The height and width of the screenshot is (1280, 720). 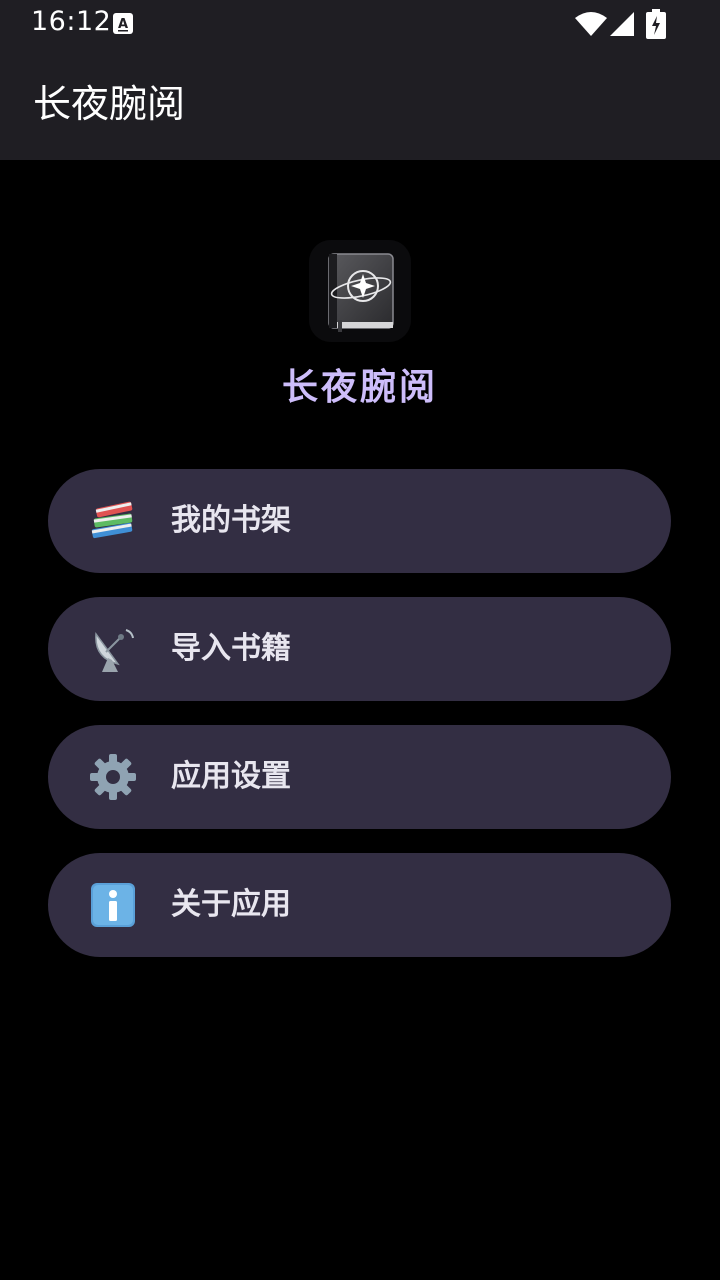 I want to click on notification-a-icon: A, so click(x=123, y=23).